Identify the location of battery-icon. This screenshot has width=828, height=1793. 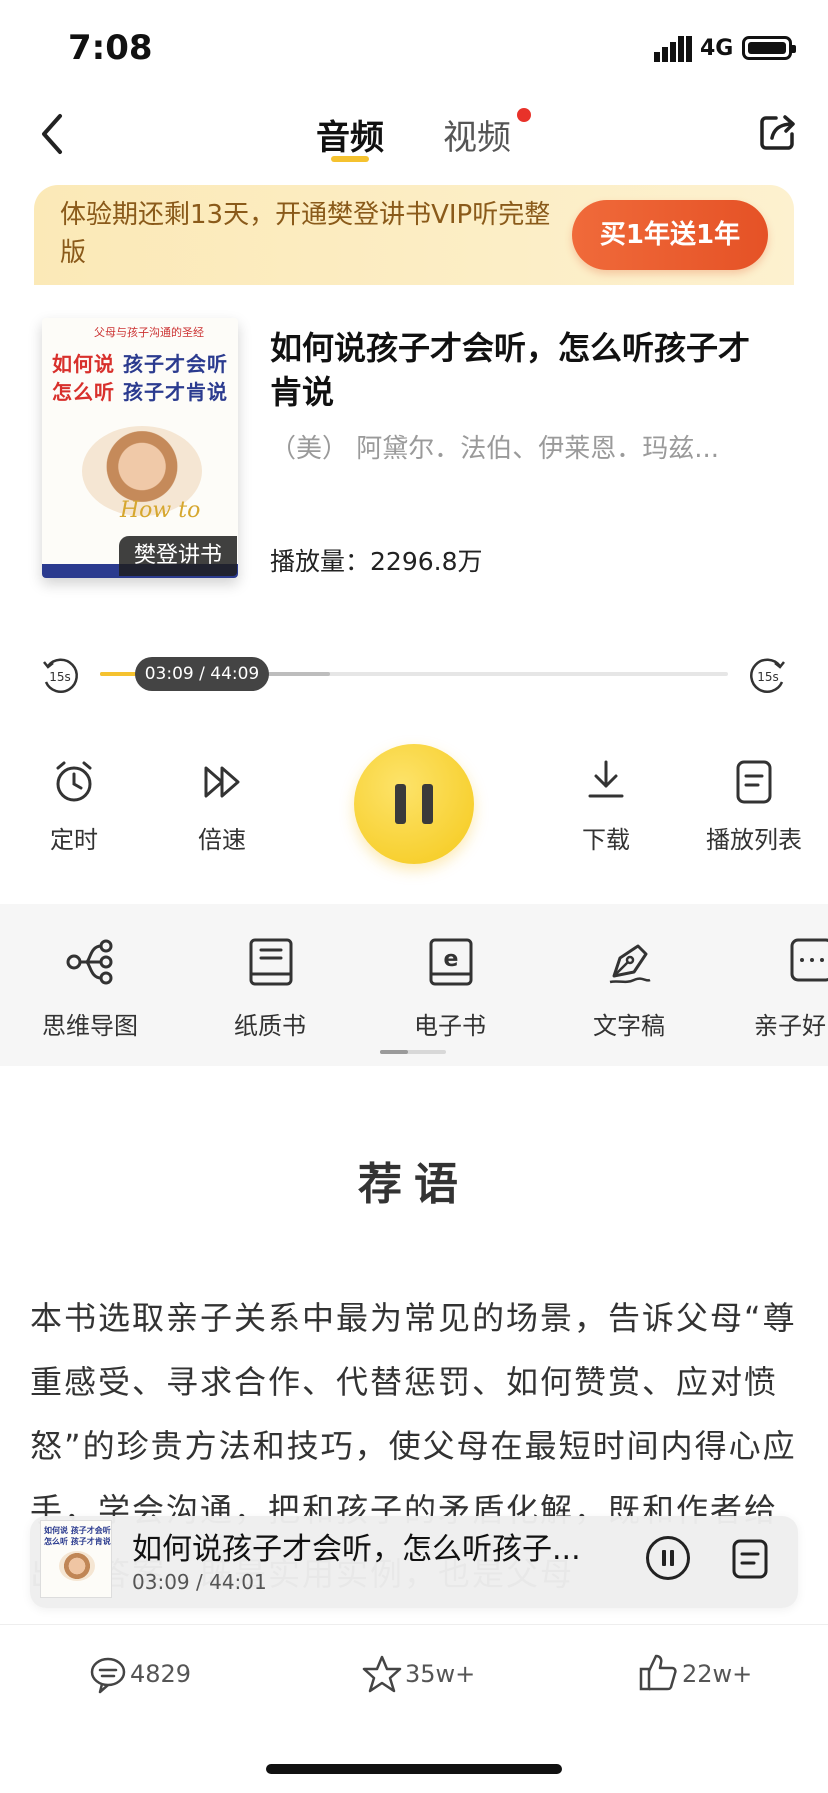
(769, 48).